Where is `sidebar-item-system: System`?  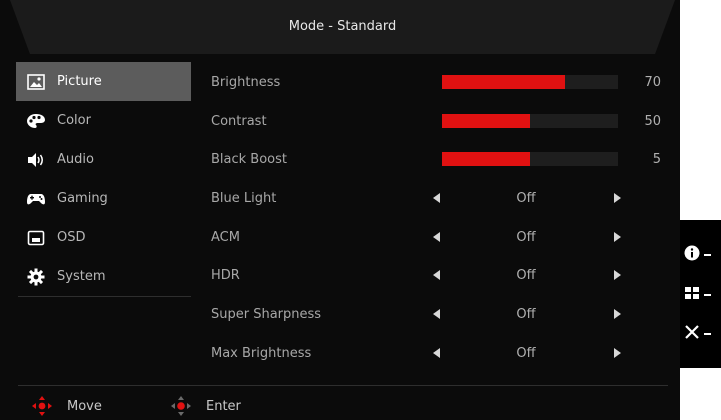
sidebar-item-system: System is located at coordinates (103, 276).